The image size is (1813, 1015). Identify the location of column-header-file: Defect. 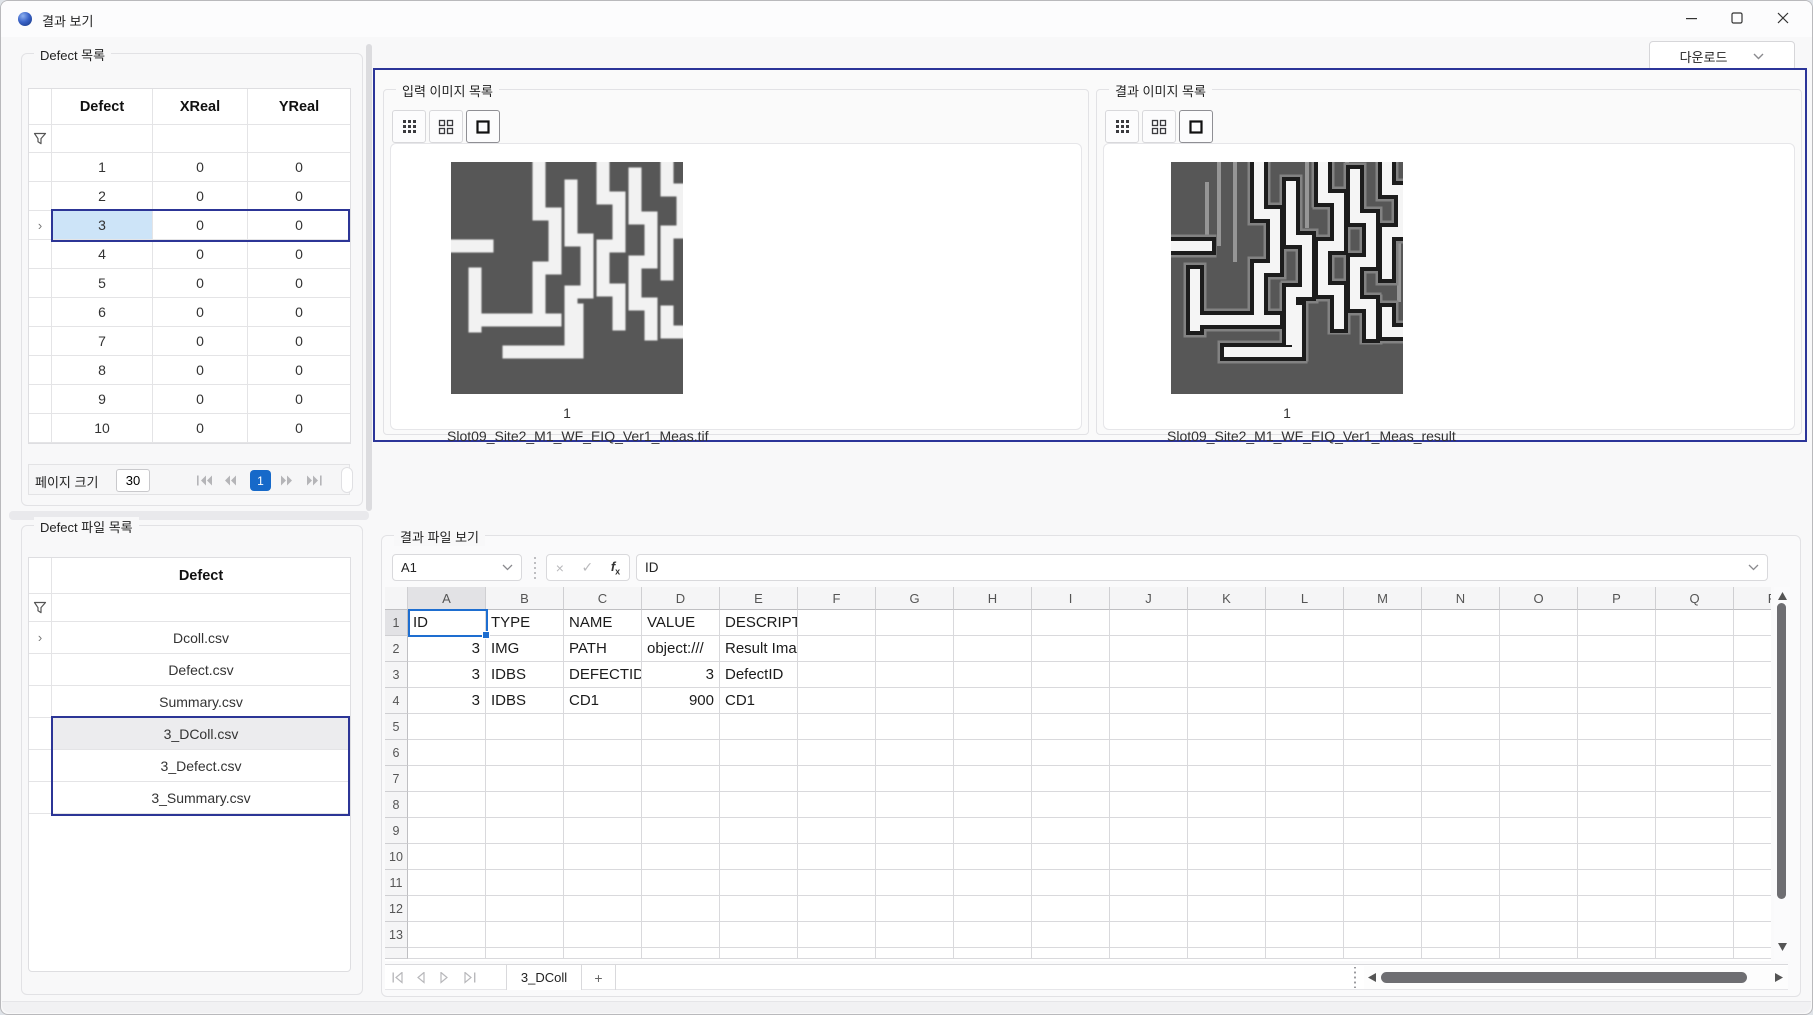
(201, 575).